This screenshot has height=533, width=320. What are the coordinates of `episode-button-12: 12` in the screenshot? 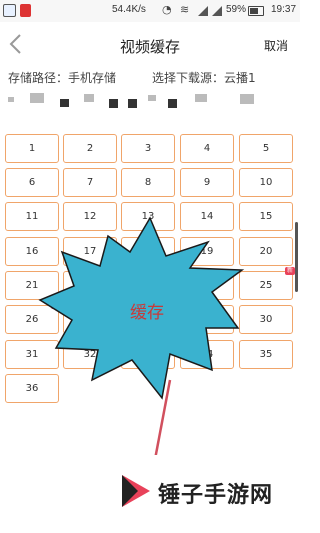 It's located at (90, 216).